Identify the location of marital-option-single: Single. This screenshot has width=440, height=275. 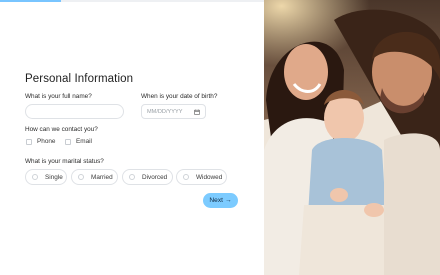
(46, 177).